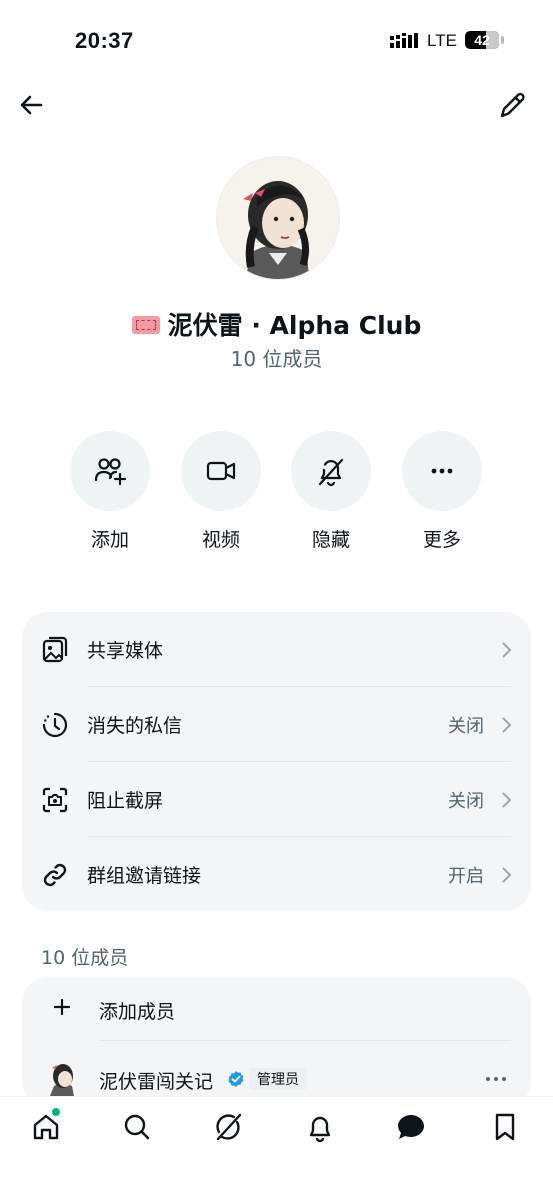  I want to click on media-icon, so click(55, 649).